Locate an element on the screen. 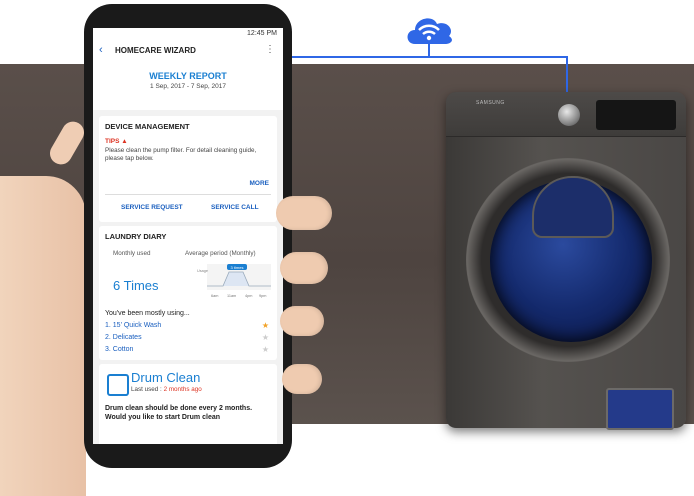  chart-tick: 6am is located at coordinates (214, 296).